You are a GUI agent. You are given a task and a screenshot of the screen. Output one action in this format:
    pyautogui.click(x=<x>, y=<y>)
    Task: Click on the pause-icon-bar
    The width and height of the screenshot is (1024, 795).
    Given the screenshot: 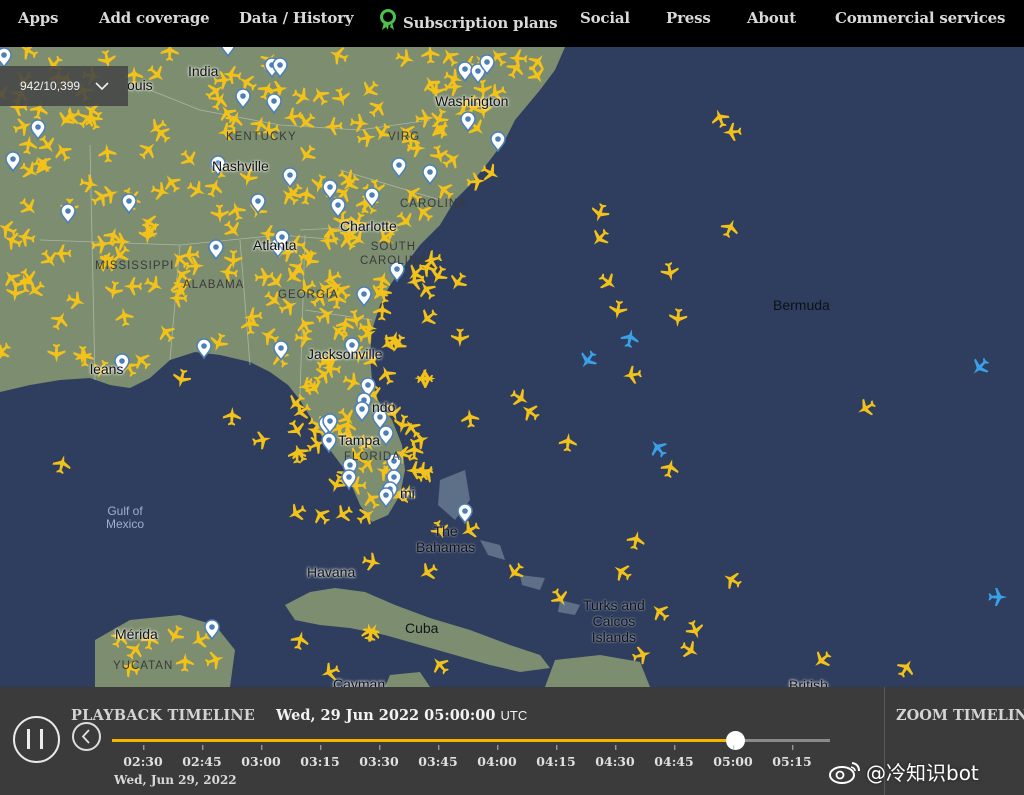 What is the action you would take?
    pyautogui.click(x=41, y=739)
    